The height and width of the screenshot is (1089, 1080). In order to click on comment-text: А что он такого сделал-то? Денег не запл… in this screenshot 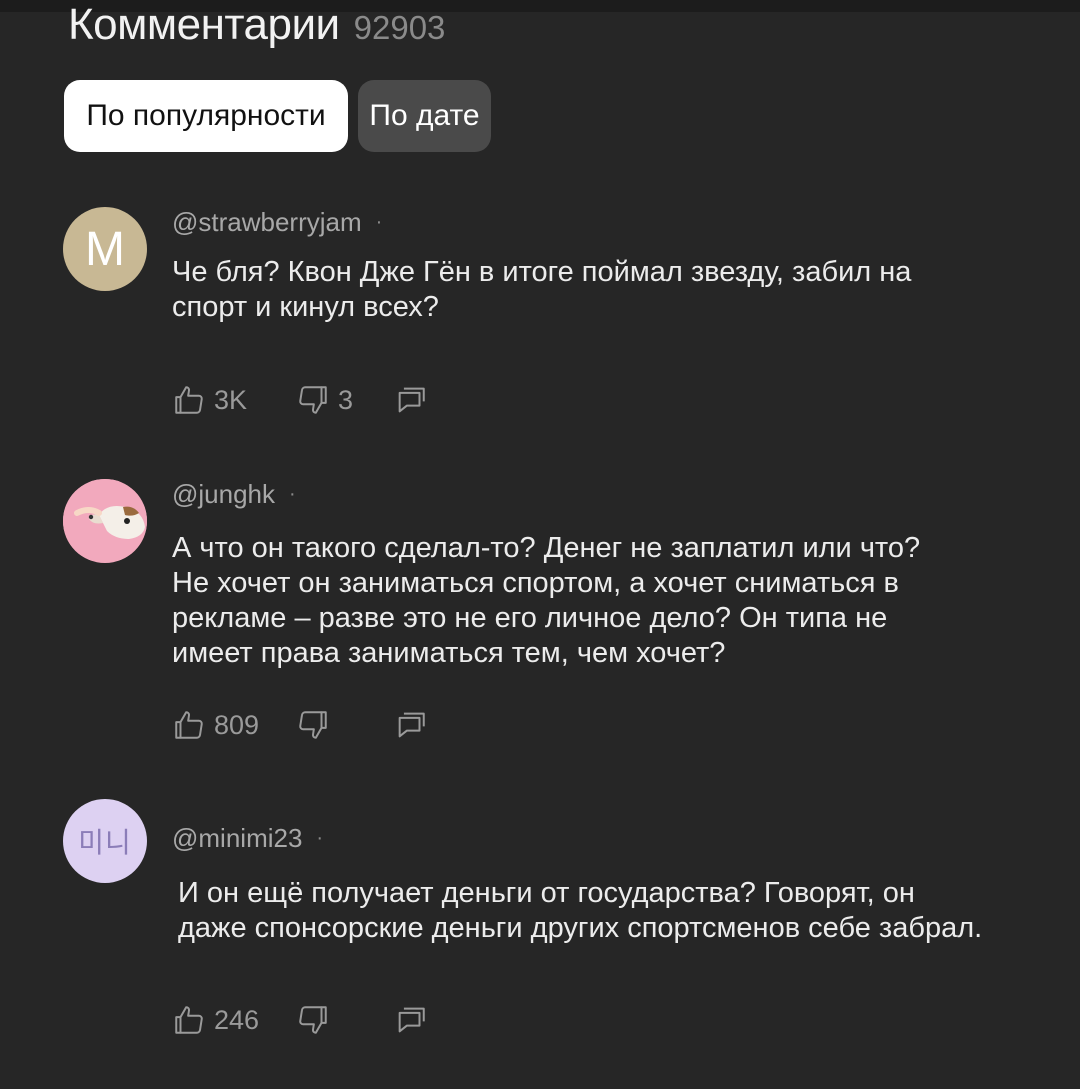, I will do `click(546, 600)`.